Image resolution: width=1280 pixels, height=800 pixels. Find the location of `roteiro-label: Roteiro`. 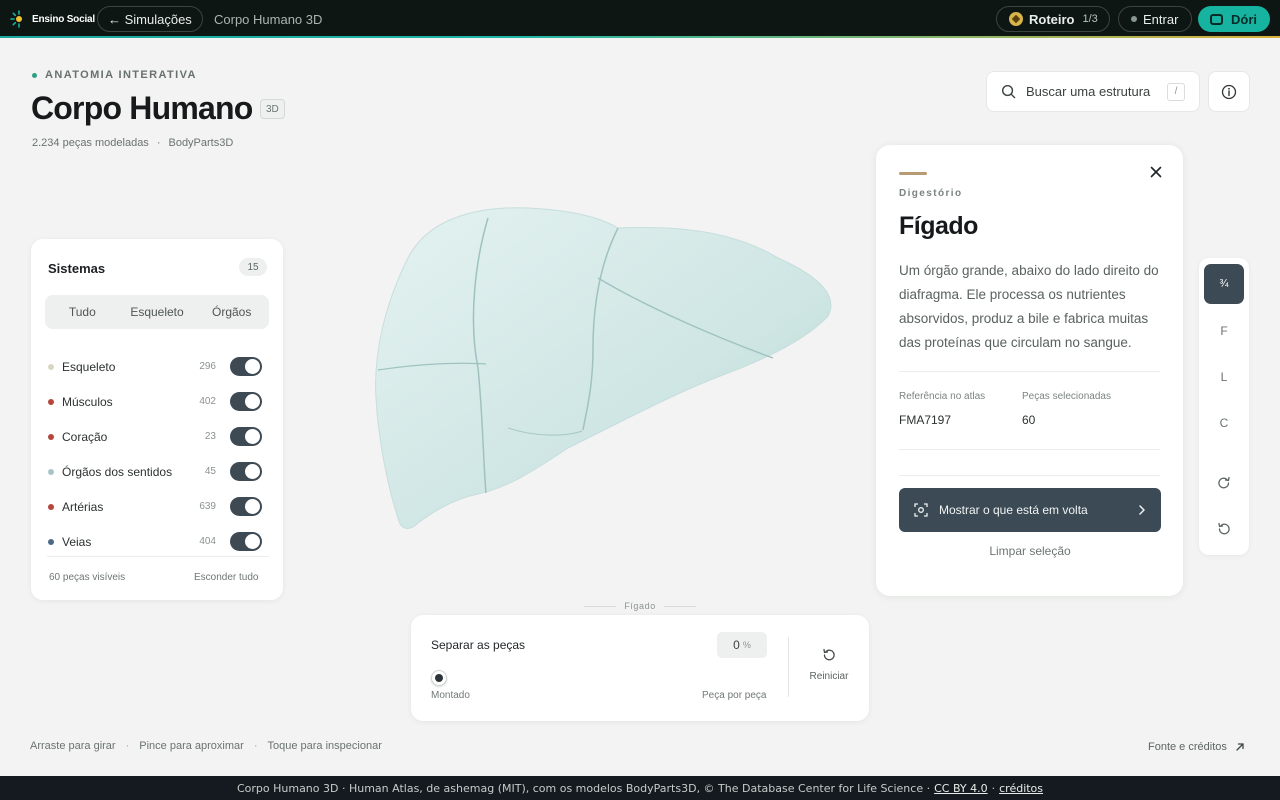

roteiro-label: Roteiro is located at coordinates (1052, 19).